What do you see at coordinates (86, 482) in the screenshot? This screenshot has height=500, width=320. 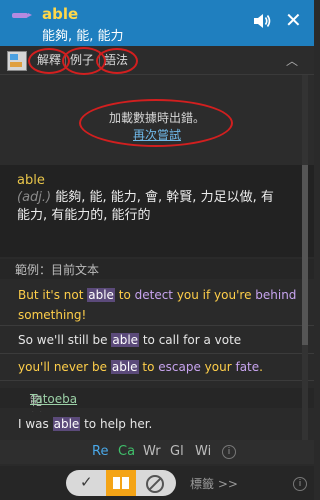 I see `check-icon: ✓` at bounding box center [86, 482].